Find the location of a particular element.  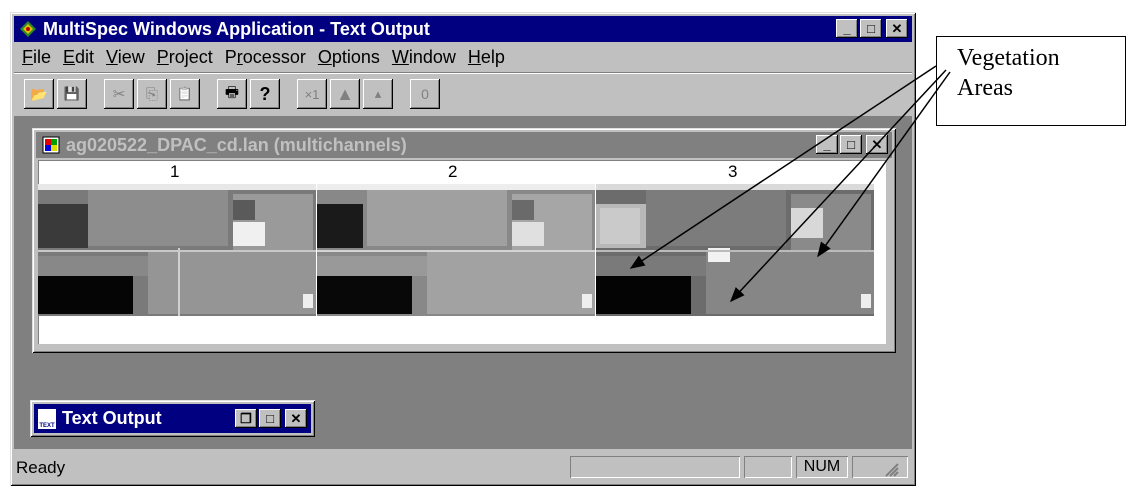

zoom-in-button: ▲ is located at coordinates (345, 94).